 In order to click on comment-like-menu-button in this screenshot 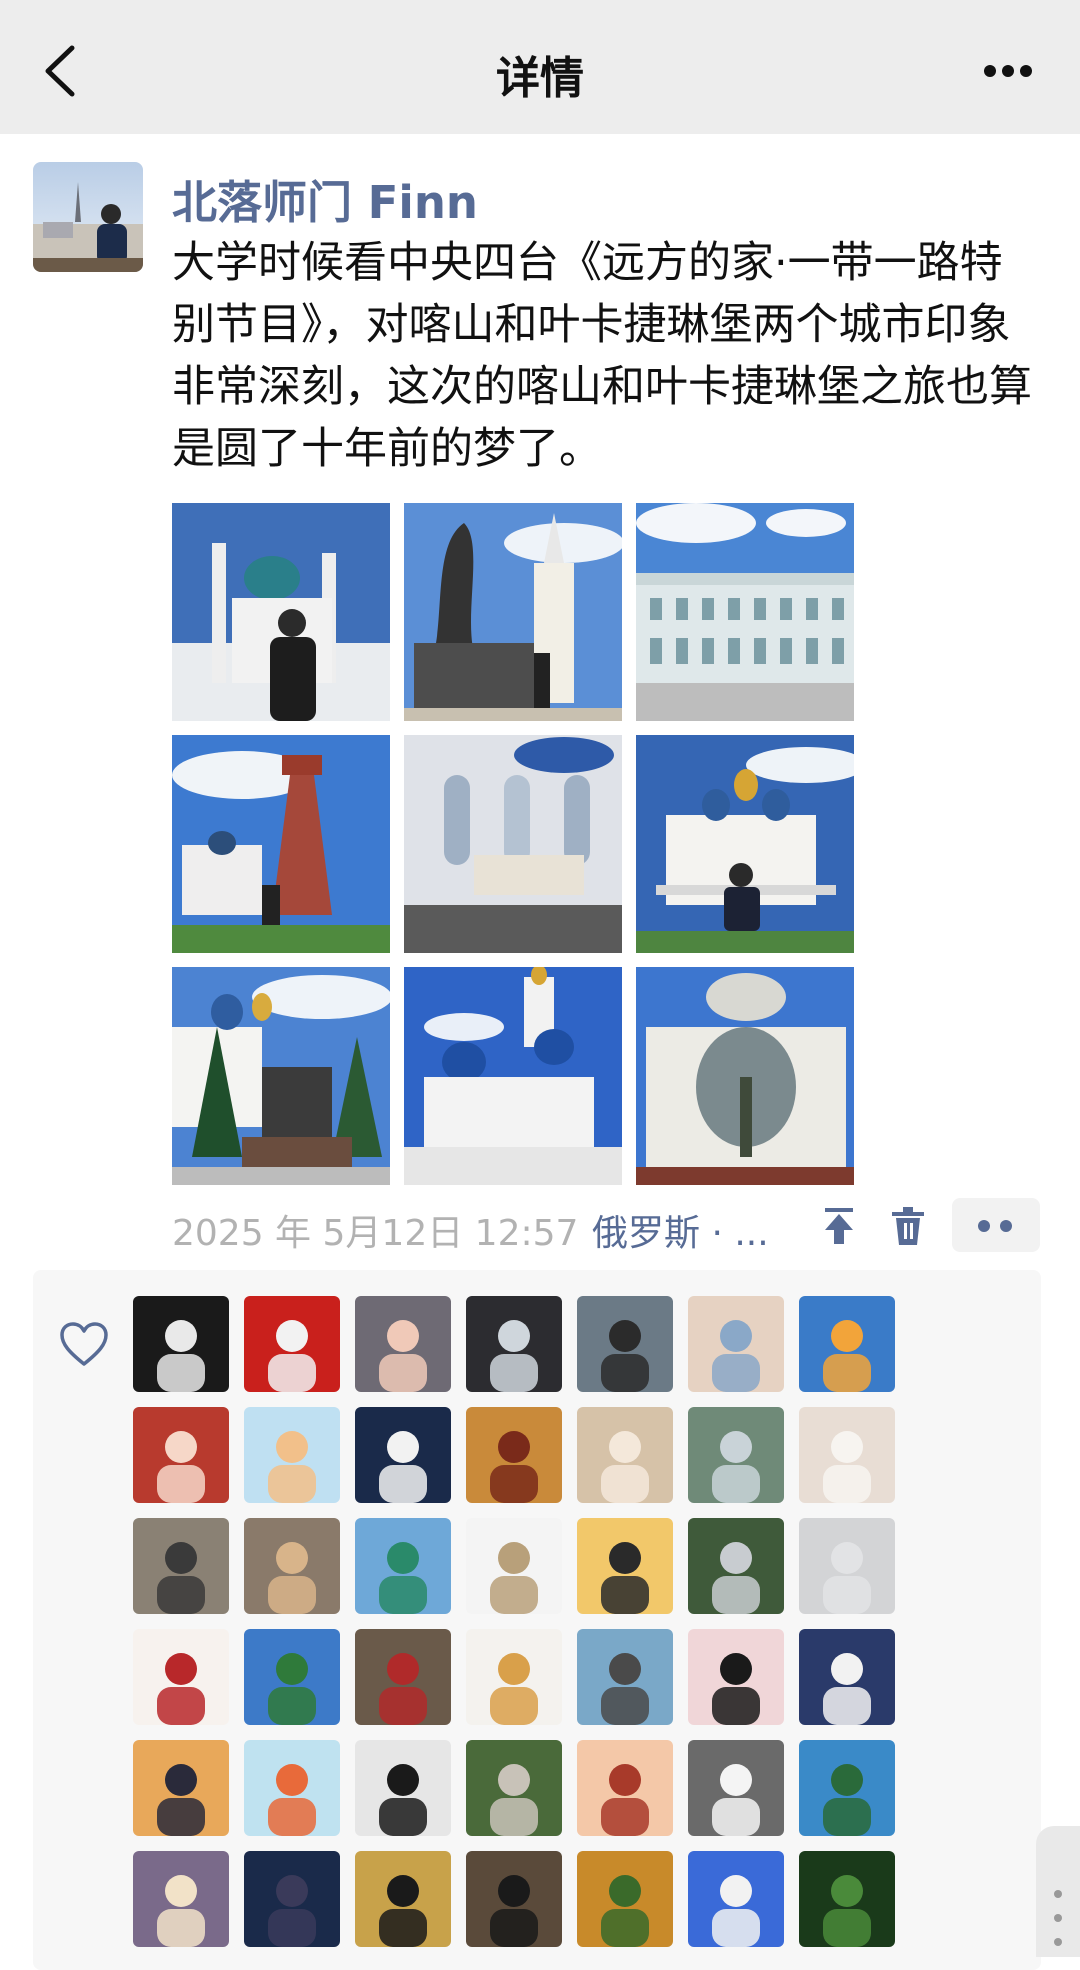, I will do `click(996, 1225)`.